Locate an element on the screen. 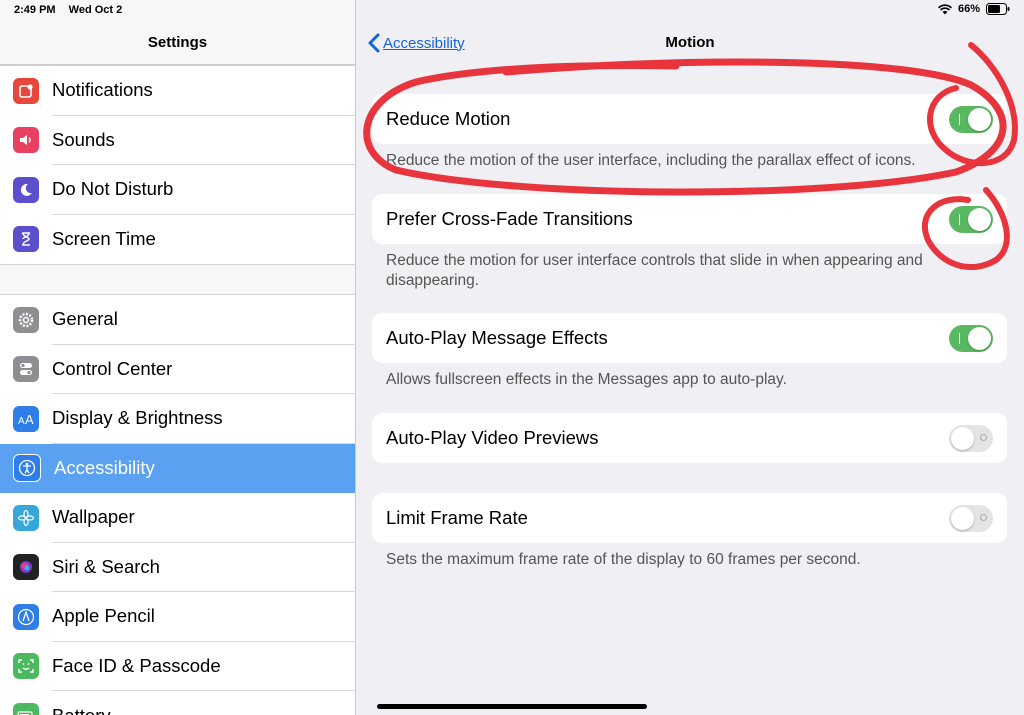  notifications-icon is located at coordinates (26, 90).